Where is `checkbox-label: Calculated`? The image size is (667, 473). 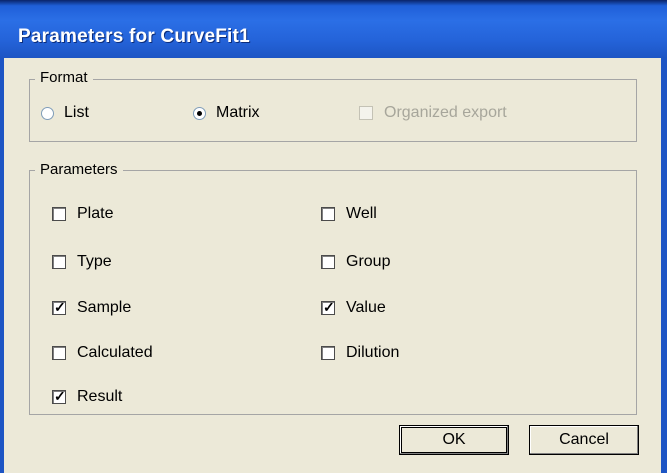
checkbox-label: Calculated is located at coordinates (115, 352).